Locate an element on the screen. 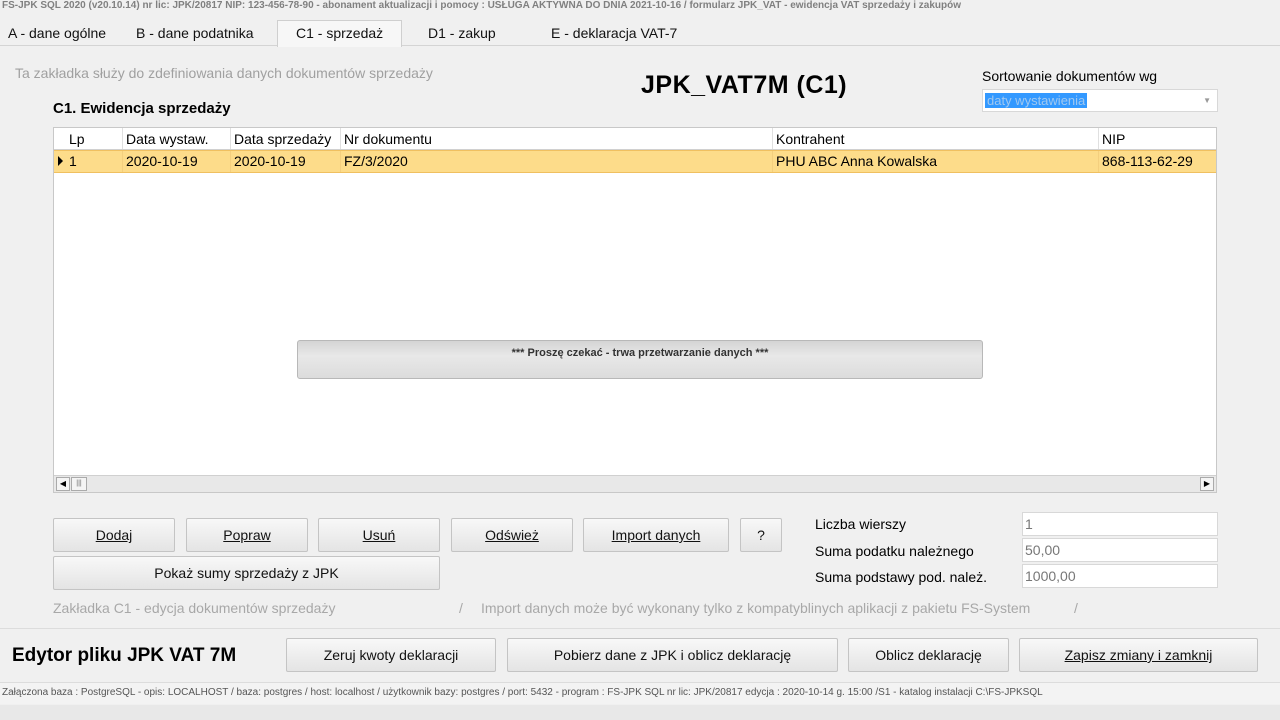 The height and width of the screenshot is (720, 1280). tab-taxpayer: B - dane podatnika is located at coordinates (195, 33).